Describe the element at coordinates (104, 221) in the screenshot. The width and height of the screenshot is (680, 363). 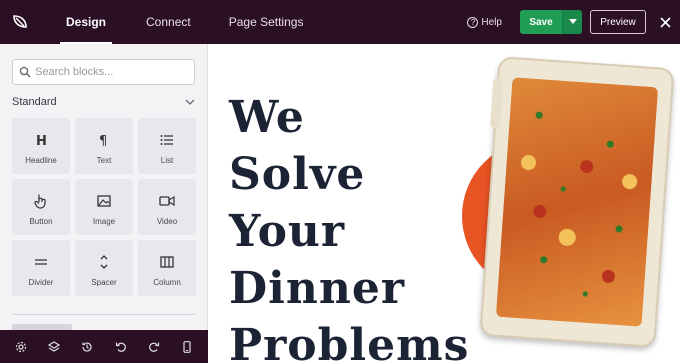
I see `block-label: Image` at that location.